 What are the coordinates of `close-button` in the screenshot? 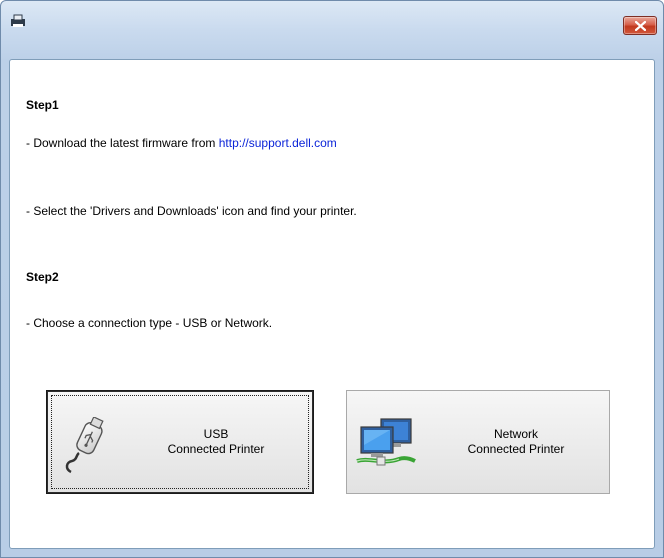 It's located at (640, 25).